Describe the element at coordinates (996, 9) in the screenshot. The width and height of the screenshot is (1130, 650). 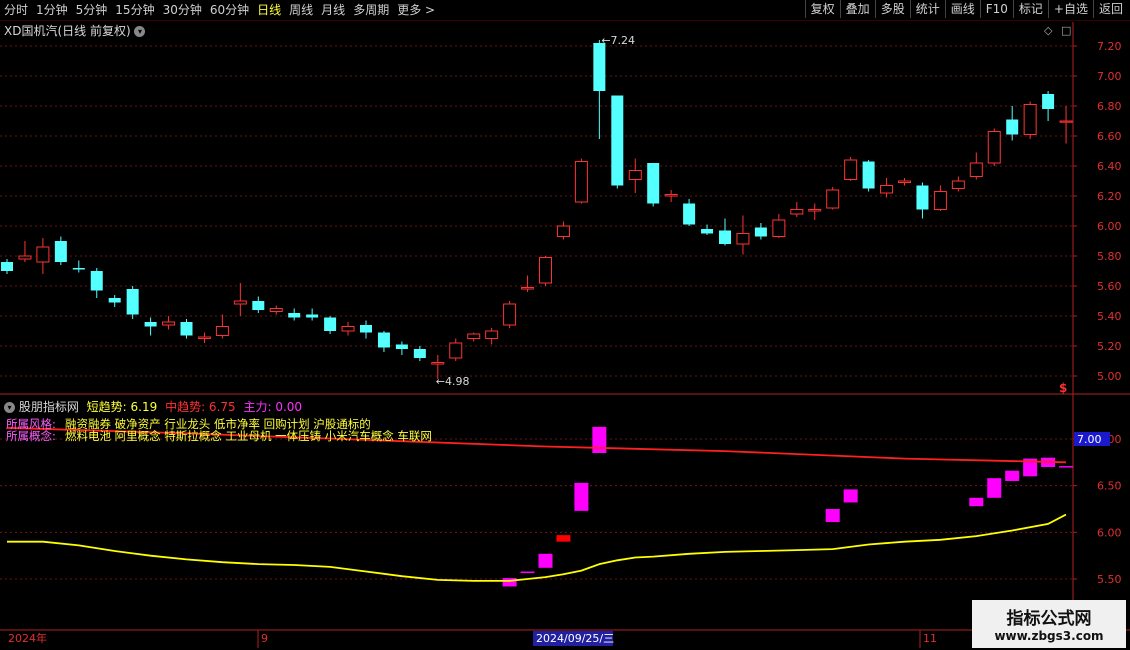
I see `f10-button: F10` at that location.